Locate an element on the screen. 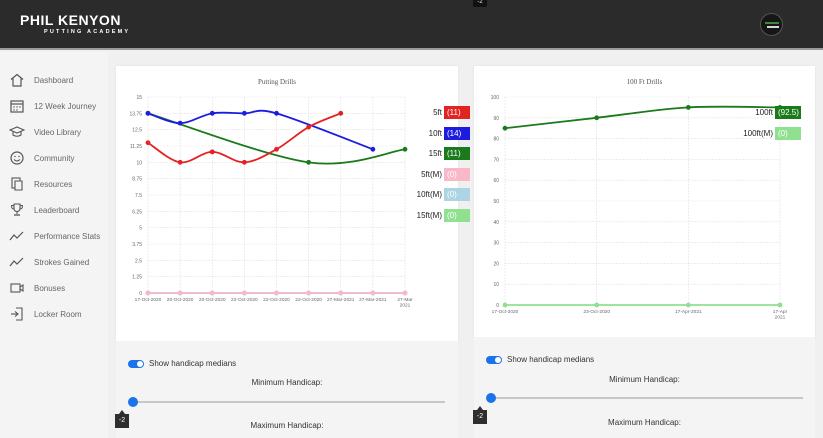  sidebar-item-video-library: Video Library is located at coordinates (45, 132).